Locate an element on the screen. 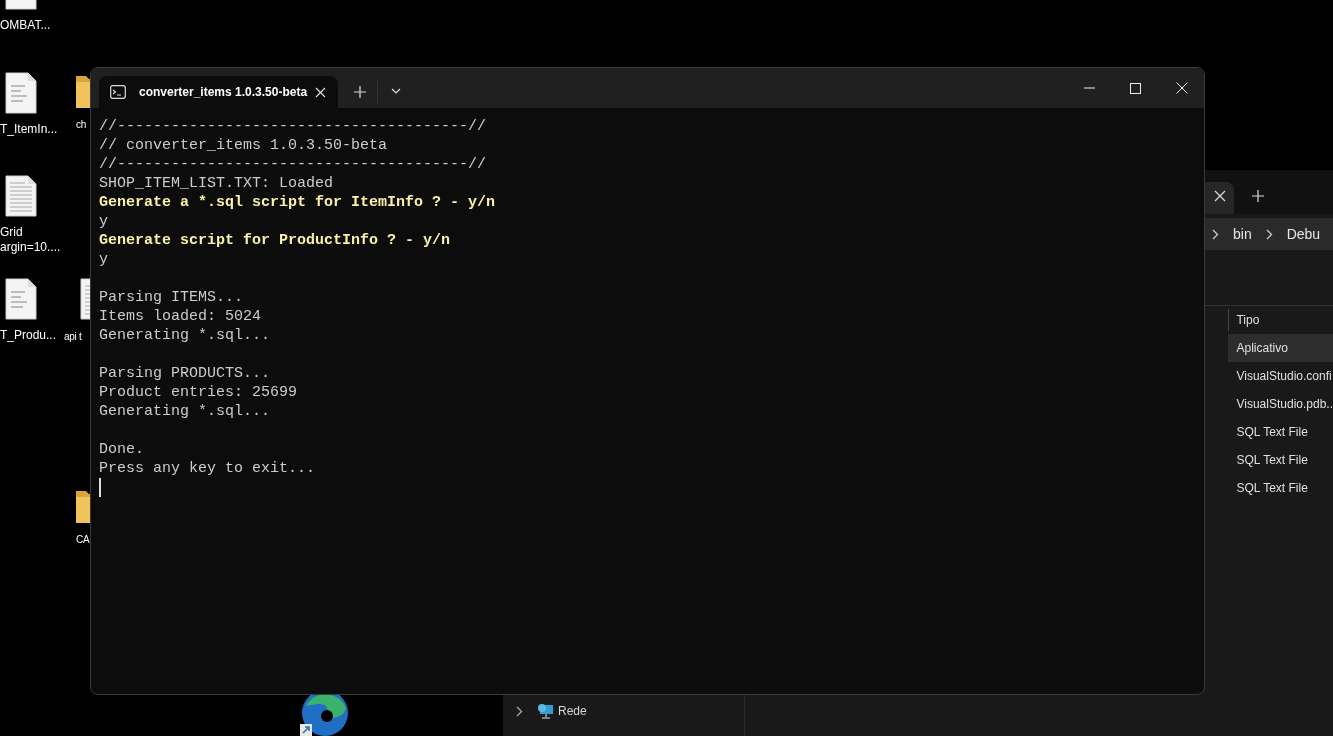 Image resolution: width=1333 pixels, height=736 pixels. file-row: Aplicativo is located at coordinates (1280, 348).